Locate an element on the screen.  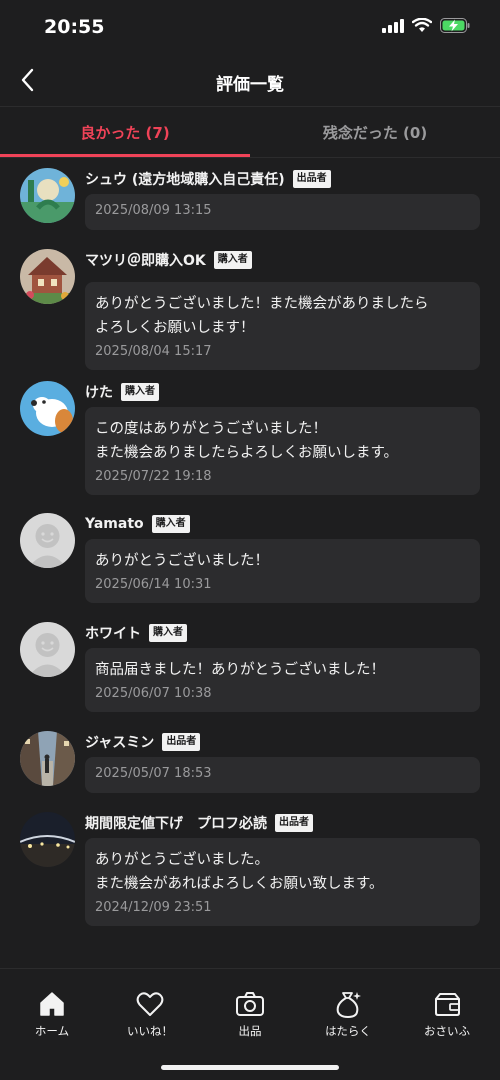
review-comment: ありがとうございました！ is located at coordinates (182, 561).